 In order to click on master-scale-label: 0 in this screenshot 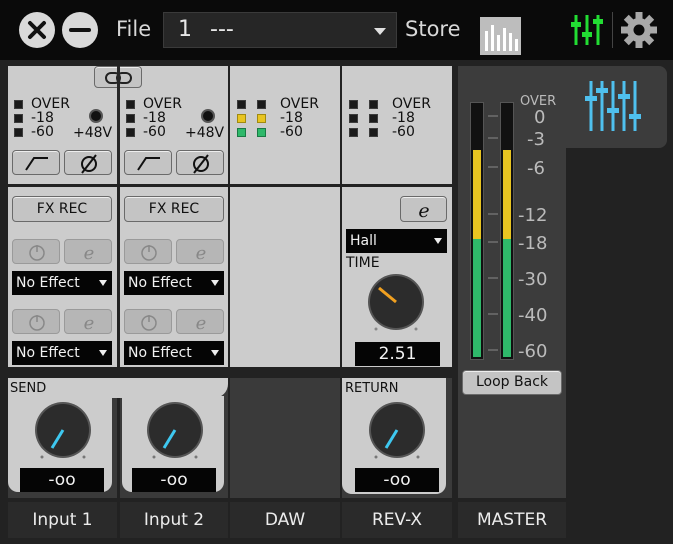, I will do `click(540, 117)`.